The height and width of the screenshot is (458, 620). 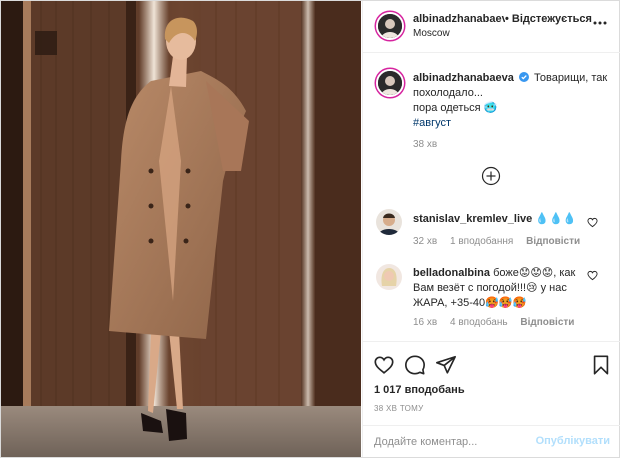 I want to click on post-time-ago: 38 ХВ ТОМУ, so click(x=399, y=408).